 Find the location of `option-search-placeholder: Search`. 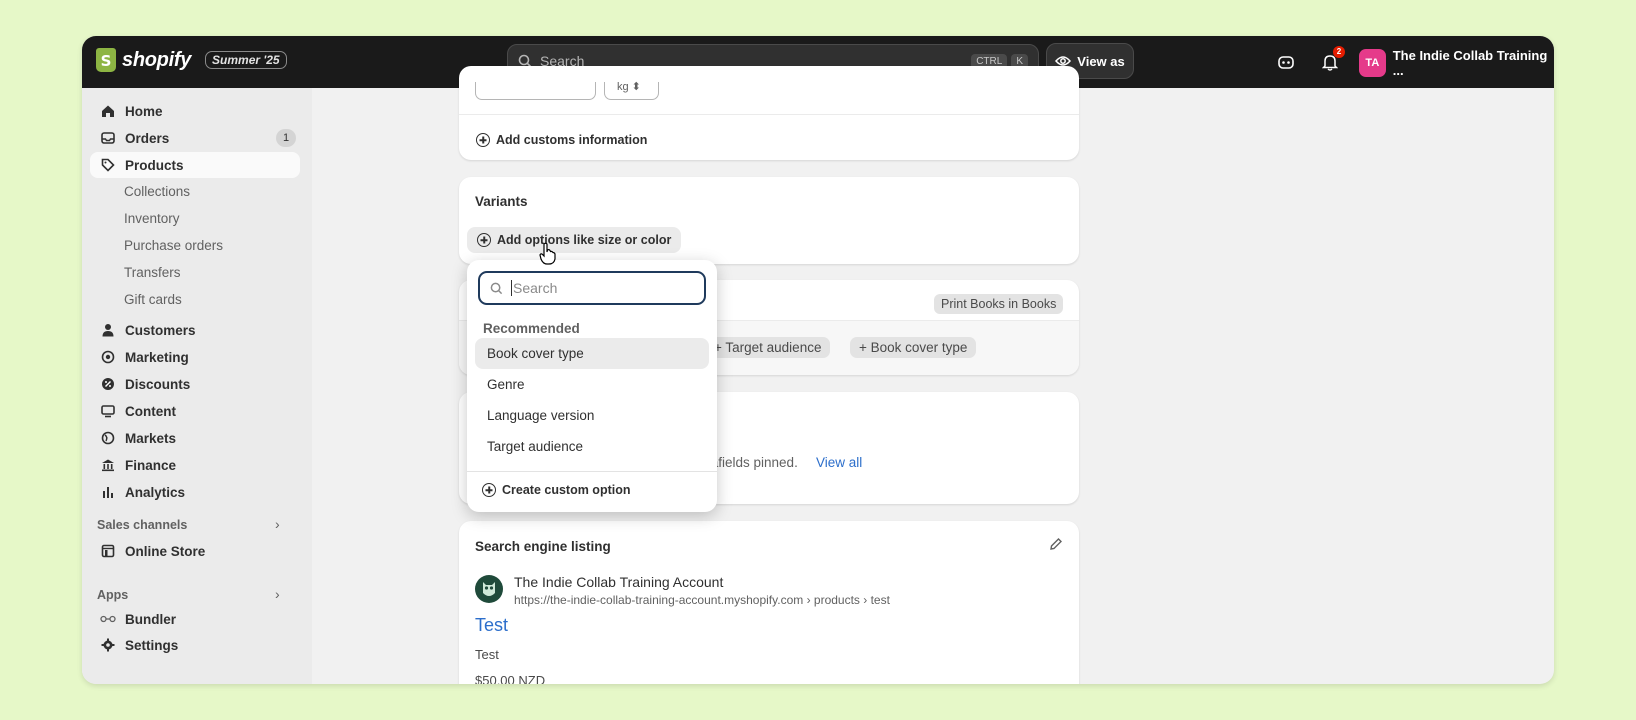

option-search-placeholder: Search is located at coordinates (534, 288).